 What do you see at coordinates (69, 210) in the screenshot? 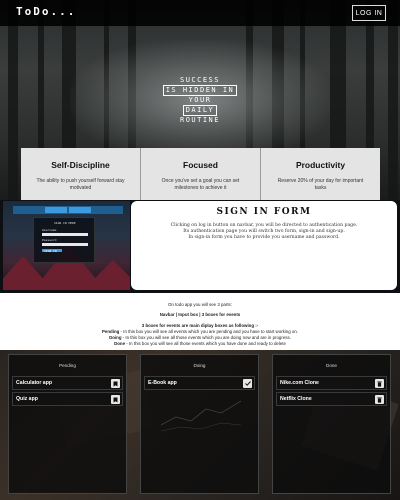
I see `preview-tabs` at bounding box center [69, 210].